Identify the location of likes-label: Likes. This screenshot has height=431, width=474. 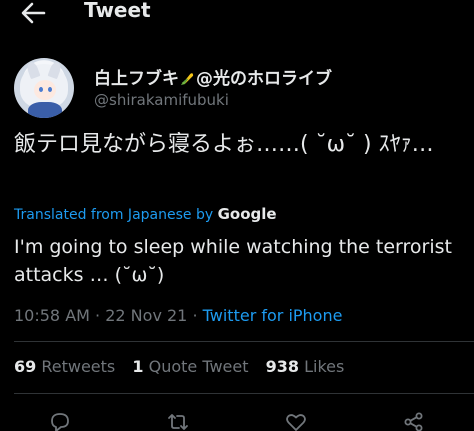
(324, 366).